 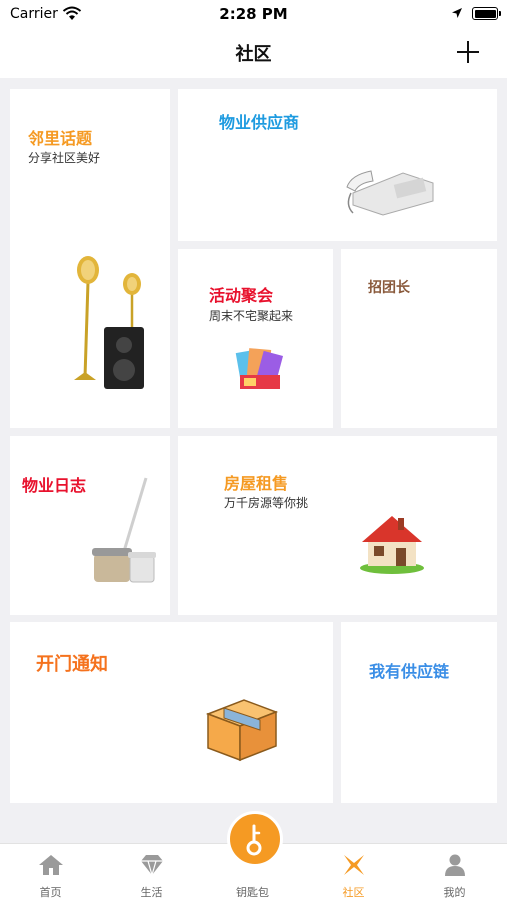 I want to click on tab-label: 首页, so click(x=50, y=892).